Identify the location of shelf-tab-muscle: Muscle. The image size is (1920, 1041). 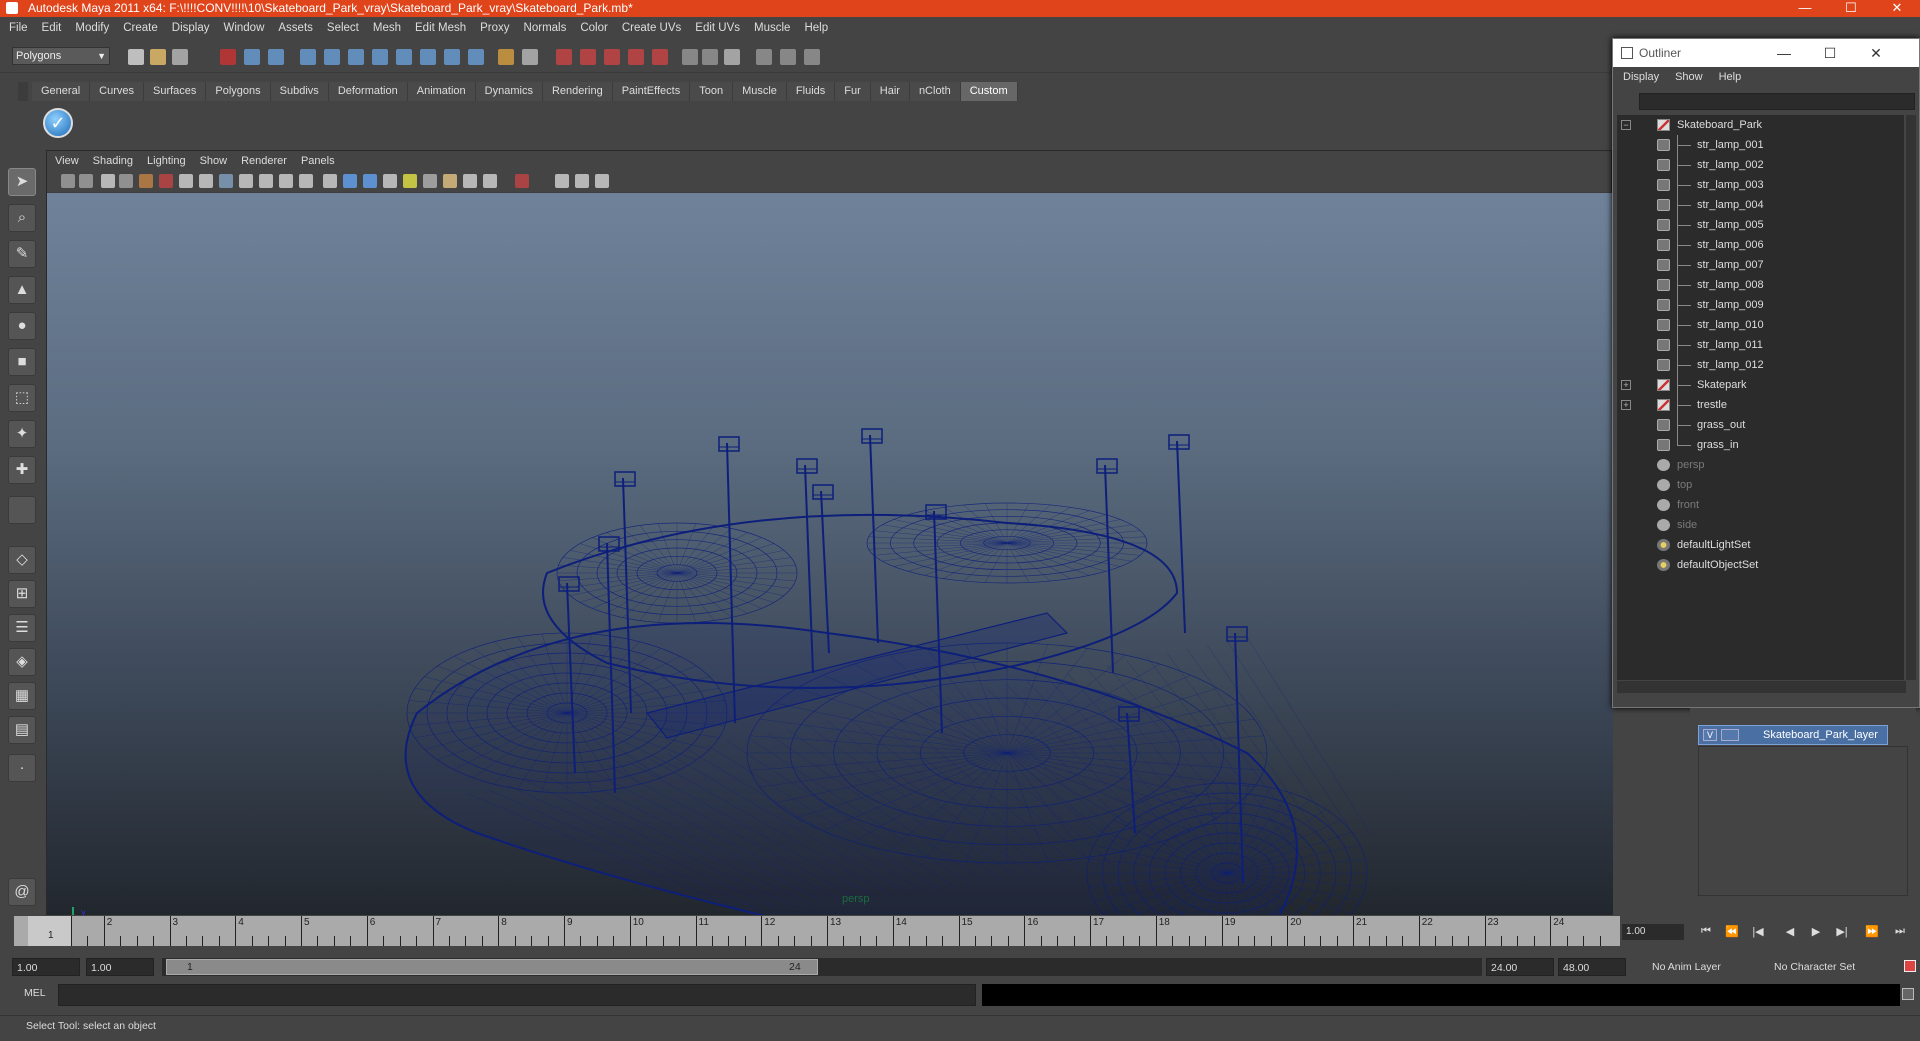
(760, 91).